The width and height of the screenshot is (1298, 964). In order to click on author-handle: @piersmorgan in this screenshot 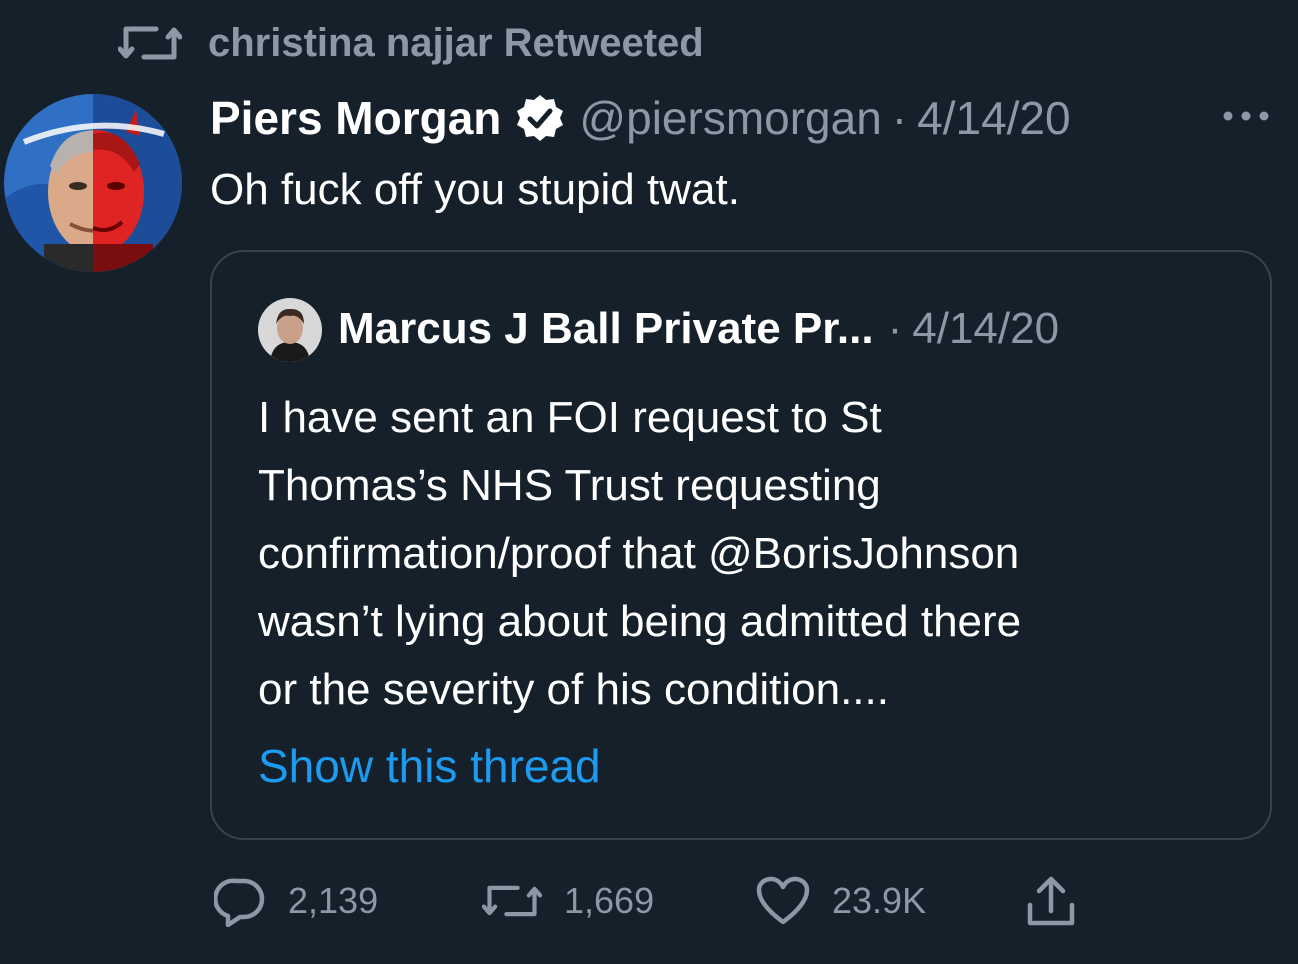, I will do `click(730, 118)`.